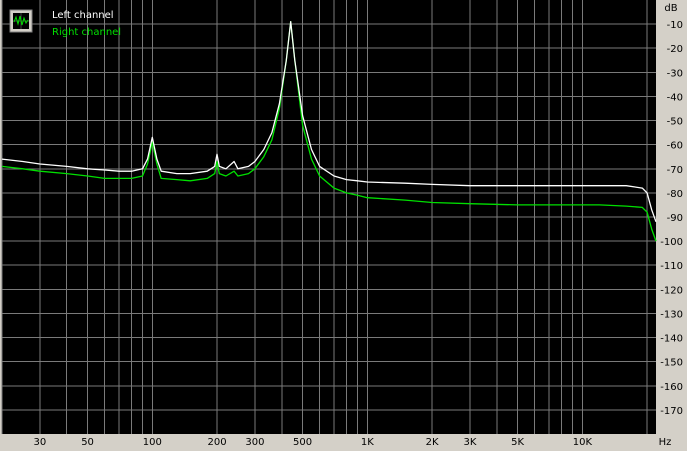 This screenshot has height=451, width=687. Describe the element at coordinates (675, 122) in the screenshot. I see `y-tick-label: -50` at that location.